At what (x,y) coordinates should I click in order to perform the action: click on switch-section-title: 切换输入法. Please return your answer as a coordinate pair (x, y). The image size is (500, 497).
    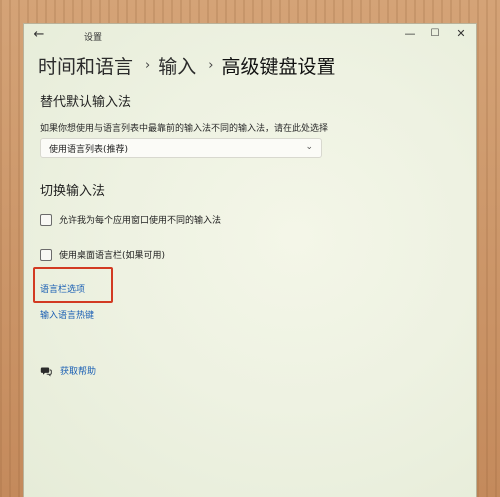
    Looking at the image, I should click on (73, 191).